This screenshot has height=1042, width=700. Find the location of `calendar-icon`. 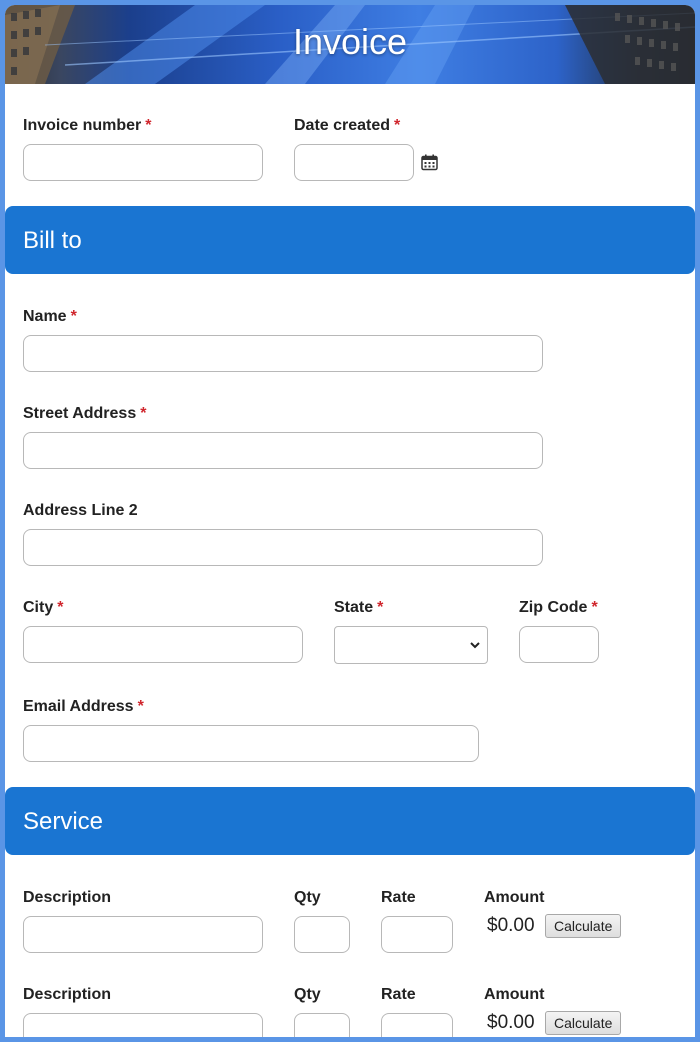

calendar-icon is located at coordinates (429, 162).